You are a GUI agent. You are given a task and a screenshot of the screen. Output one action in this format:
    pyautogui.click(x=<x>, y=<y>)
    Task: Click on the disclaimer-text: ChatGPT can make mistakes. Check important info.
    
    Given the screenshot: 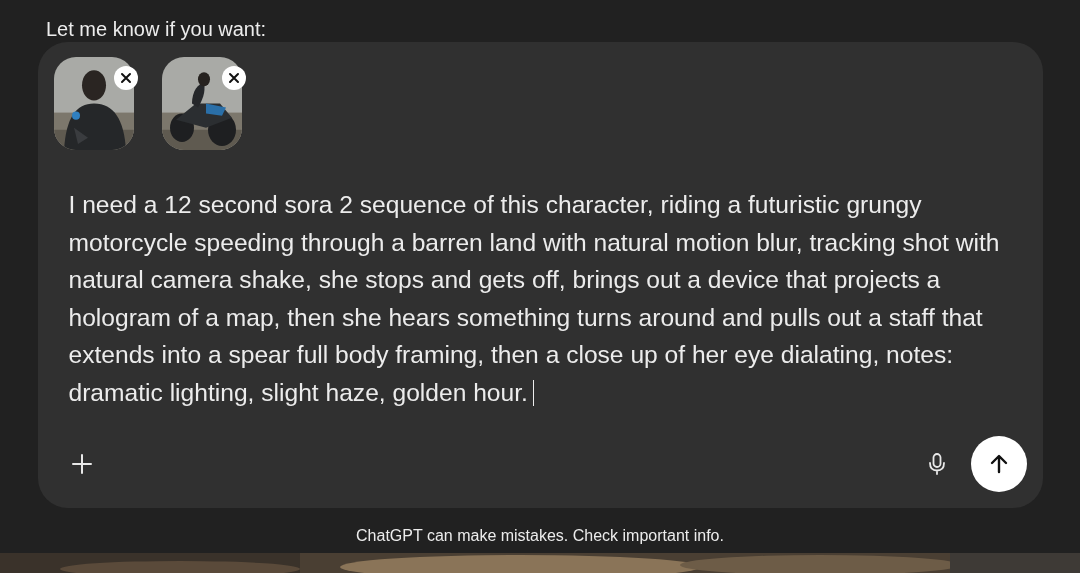 What is the action you would take?
    pyautogui.click(x=540, y=536)
    